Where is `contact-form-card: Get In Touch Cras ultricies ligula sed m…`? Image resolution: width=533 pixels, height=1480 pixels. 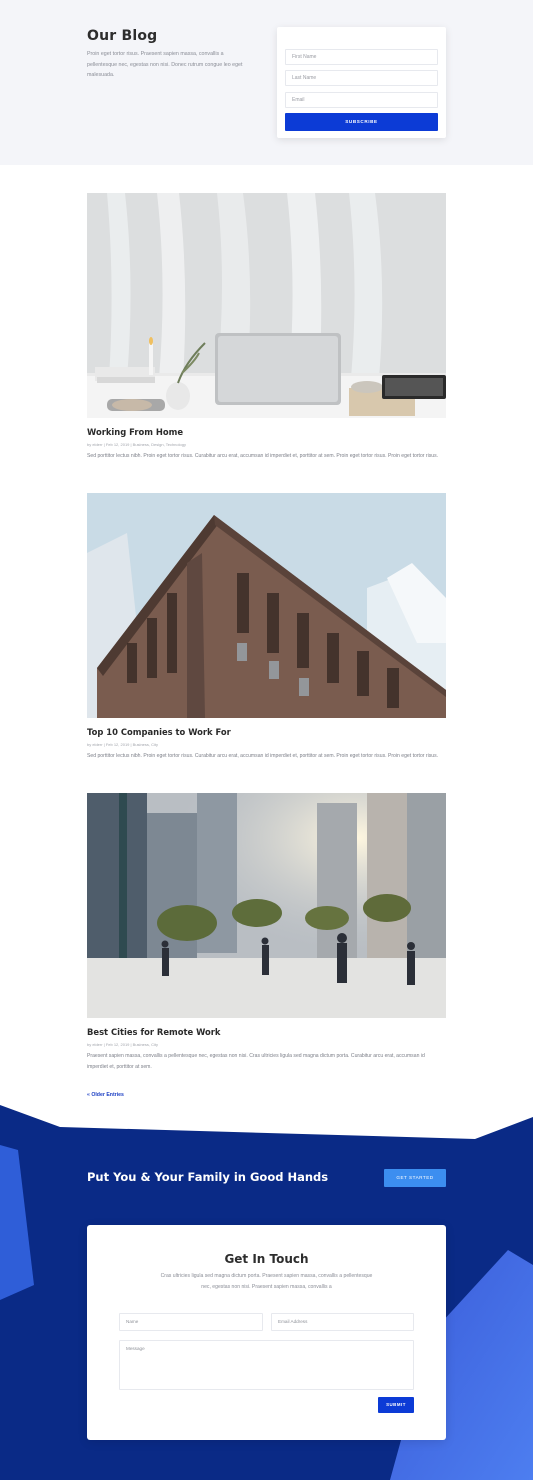 contact-form-card: Get In Touch Cras ultricies ligula sed m… is located at coordinates (266, 1332).